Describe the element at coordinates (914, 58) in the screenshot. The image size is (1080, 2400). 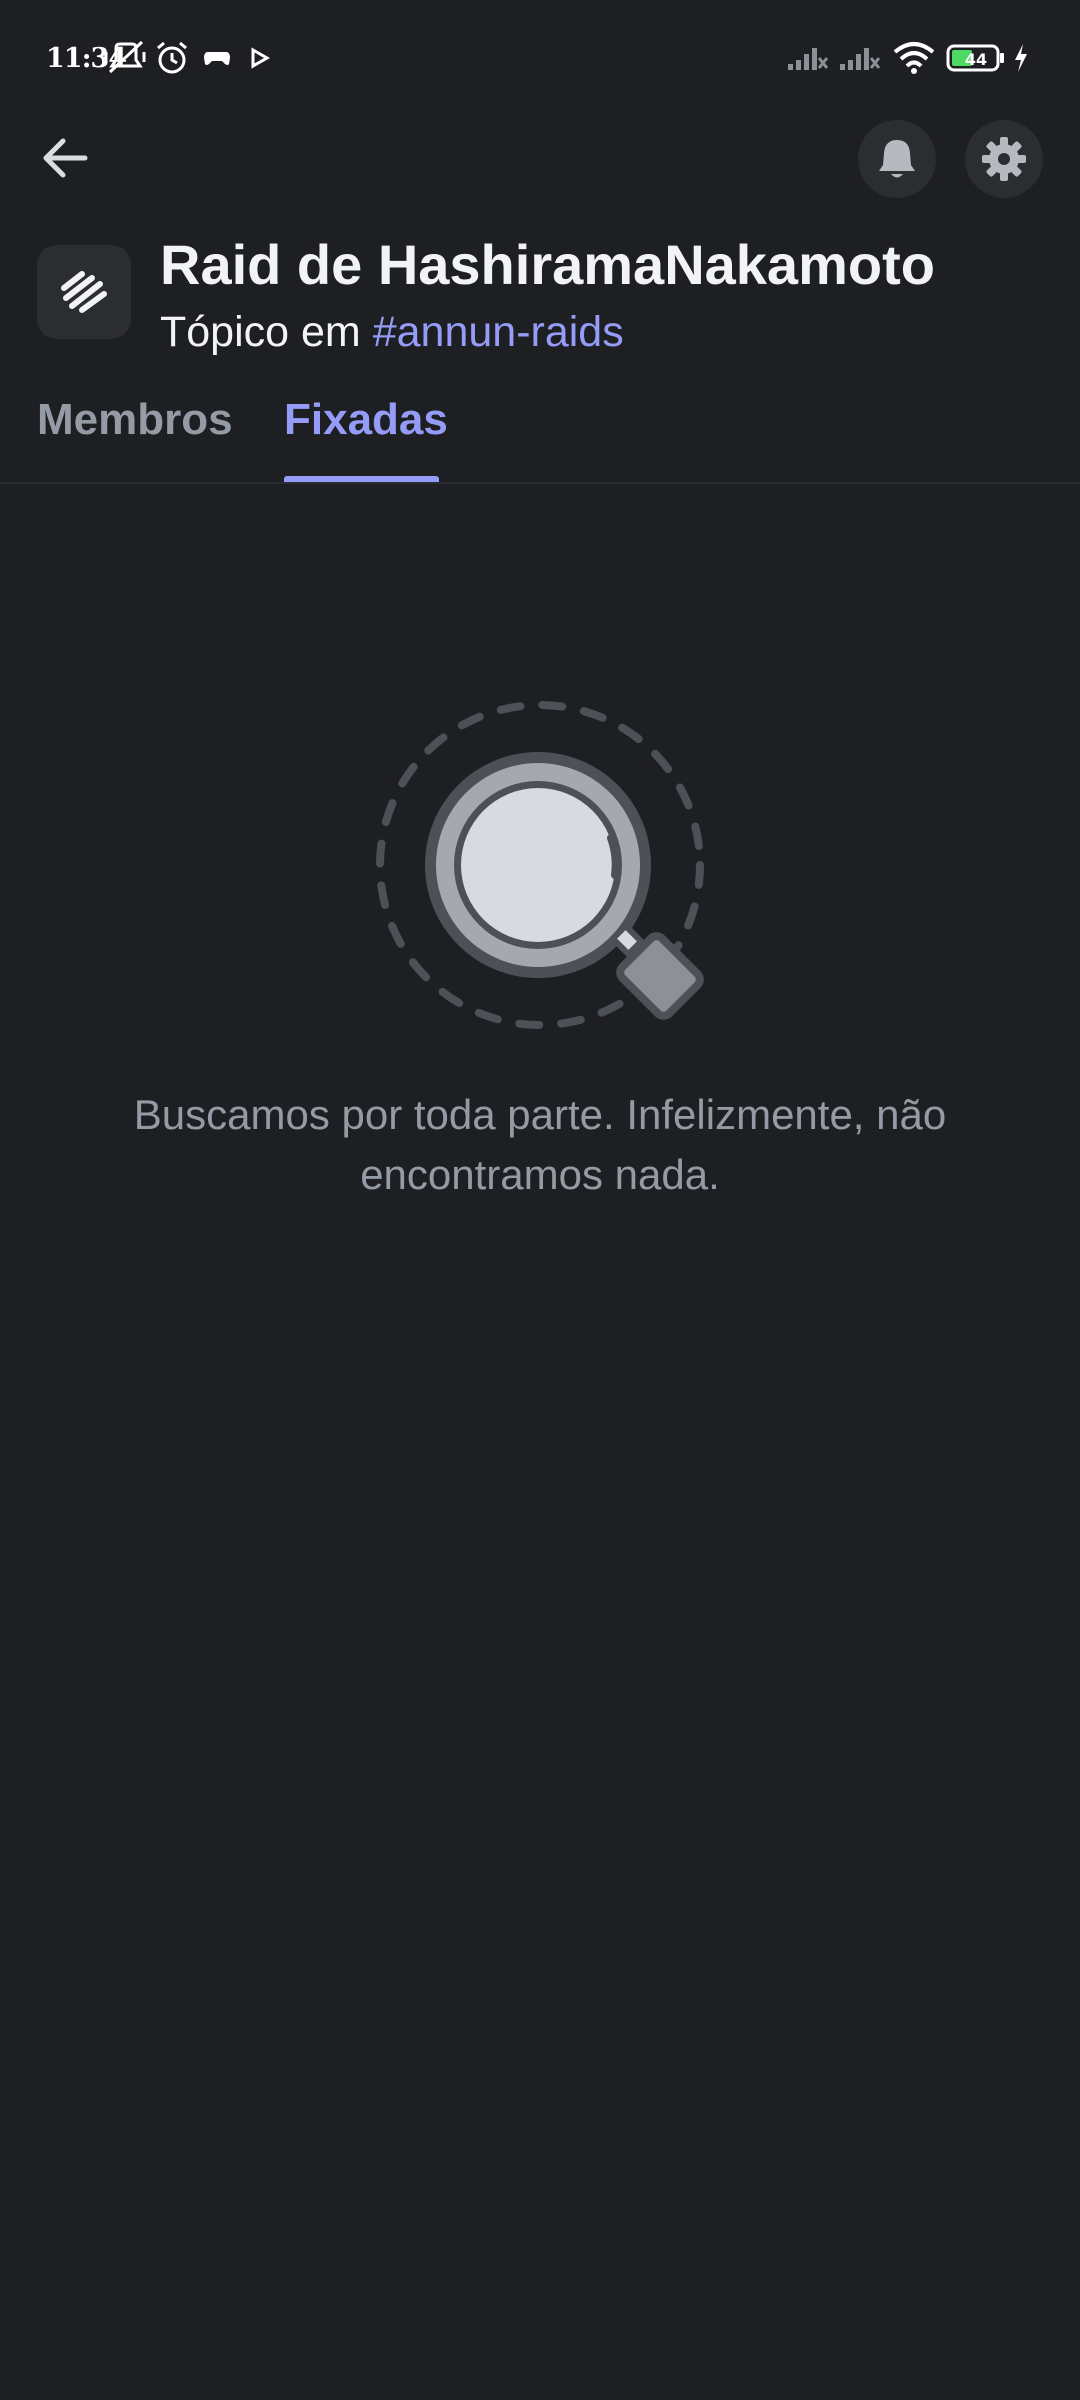
I see `wifi-icon` at that location.